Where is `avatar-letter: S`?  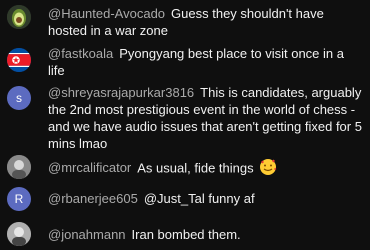
avatar-letter: S is located at coordinates (19, 98).